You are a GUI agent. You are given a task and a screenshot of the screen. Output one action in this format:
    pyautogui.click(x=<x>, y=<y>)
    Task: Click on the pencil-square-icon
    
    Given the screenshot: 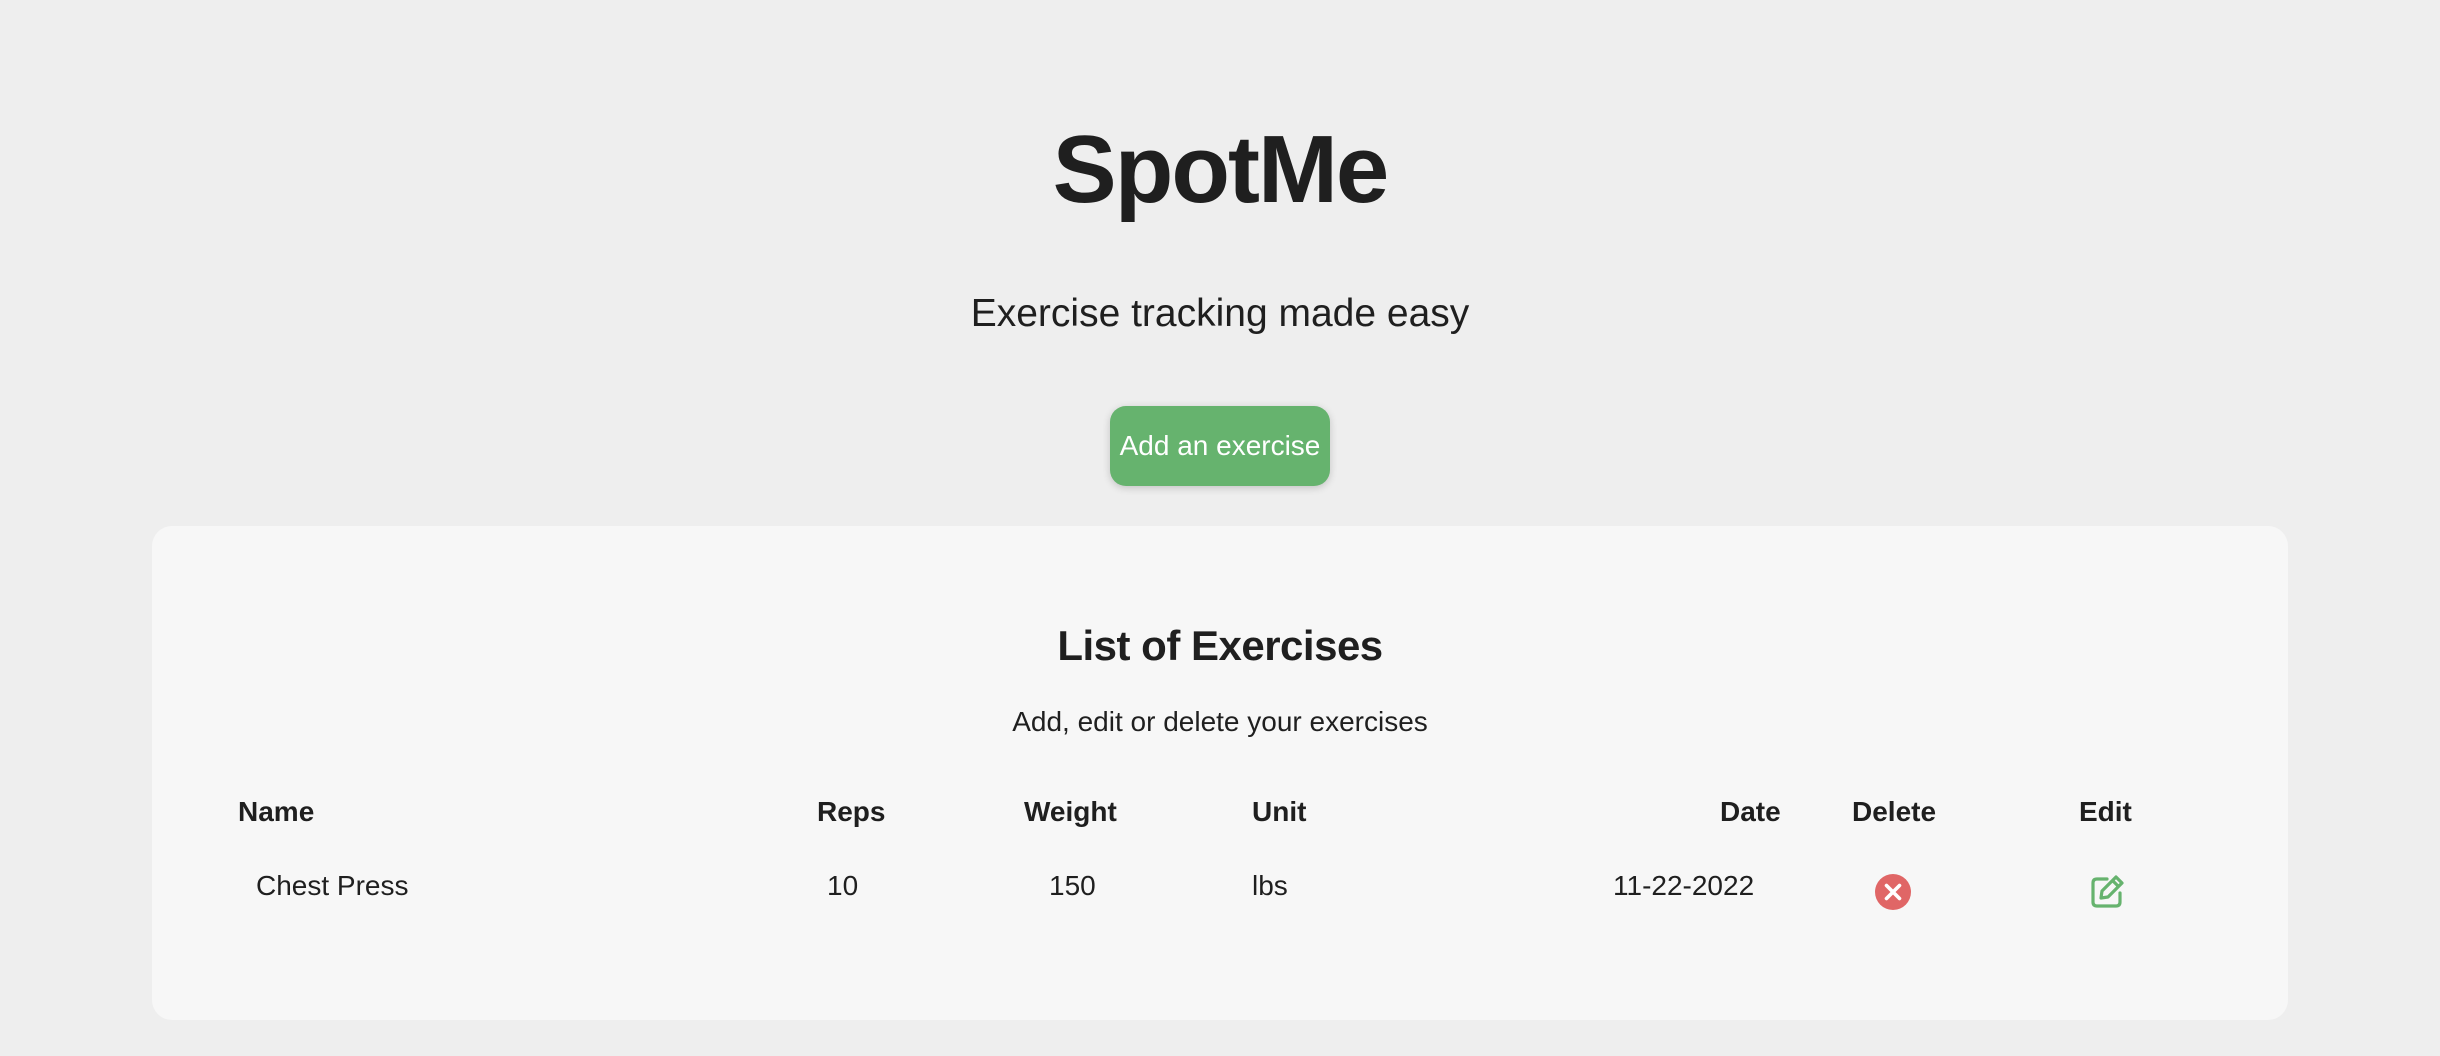 What is the action you would take?
    pyautogui.click(x=2107, y=891)
    